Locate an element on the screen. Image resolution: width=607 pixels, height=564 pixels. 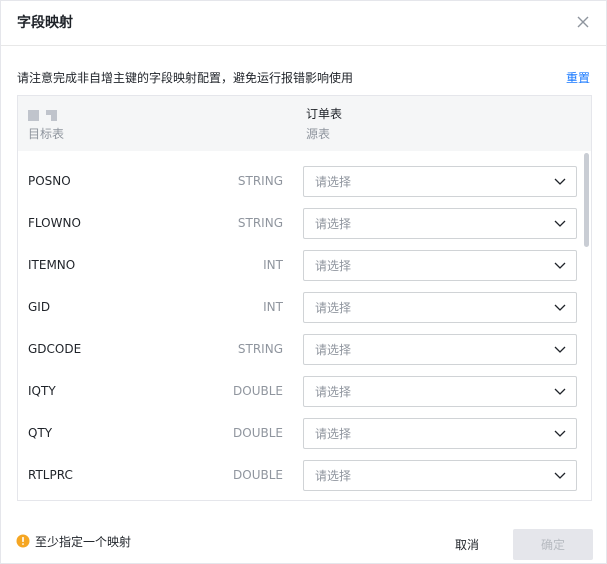
close-icon is located at coordinates (583, 22).